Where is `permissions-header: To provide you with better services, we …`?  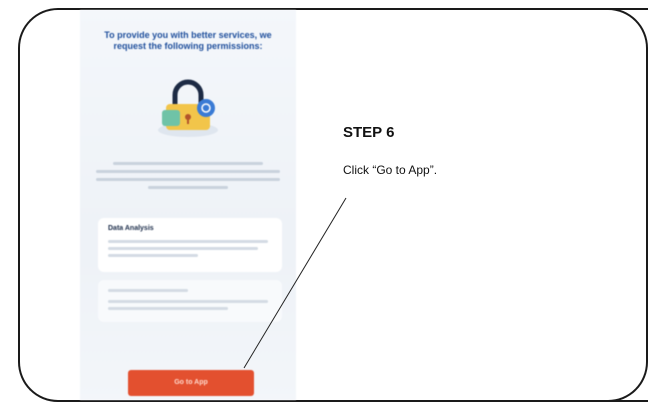
permissions-header: To provide you with better services, we … is located at coordinates (188, 40).